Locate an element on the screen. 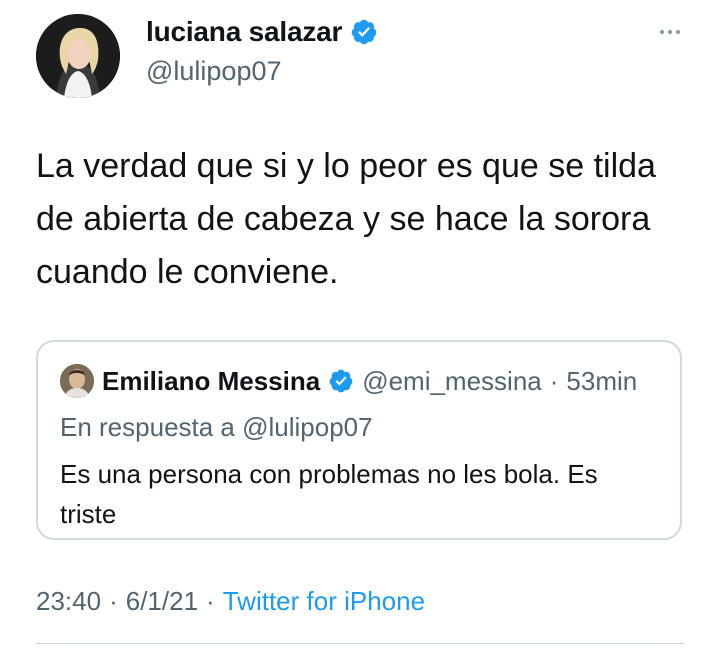  author-display-name: luciana salazar is located at coordinates (244, 32).